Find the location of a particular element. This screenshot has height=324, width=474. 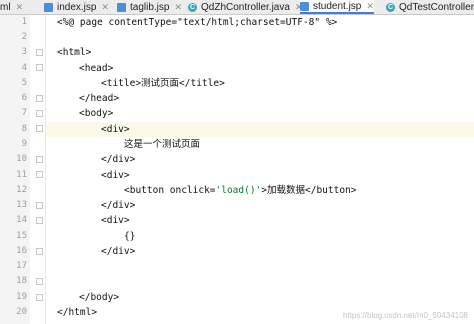

line-number: 9 is located at coordinates (24, 144).